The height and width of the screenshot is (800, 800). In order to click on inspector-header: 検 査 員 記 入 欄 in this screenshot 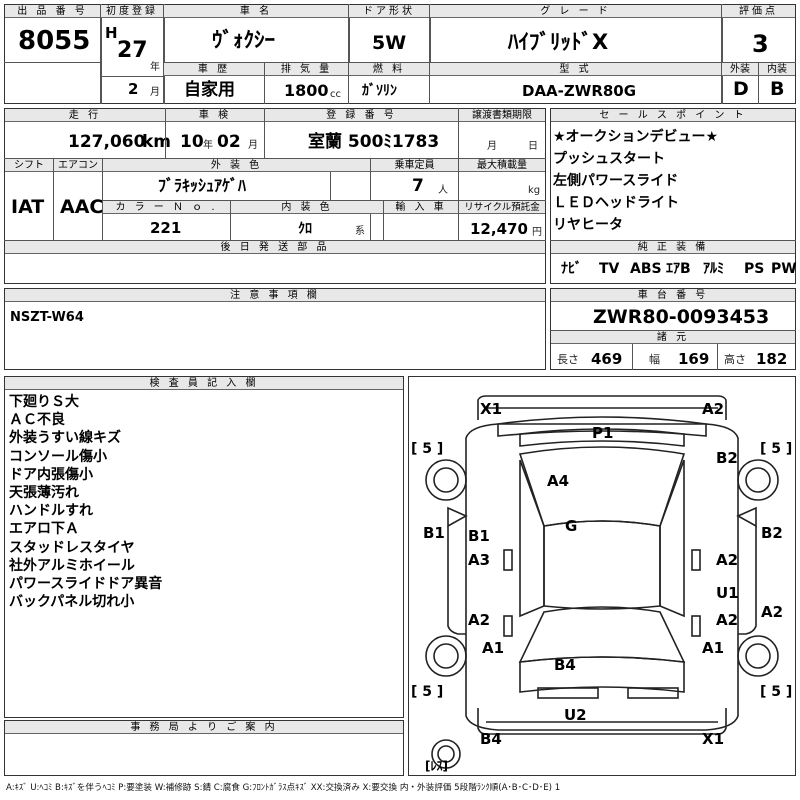, I will do `click(204, 383)`.